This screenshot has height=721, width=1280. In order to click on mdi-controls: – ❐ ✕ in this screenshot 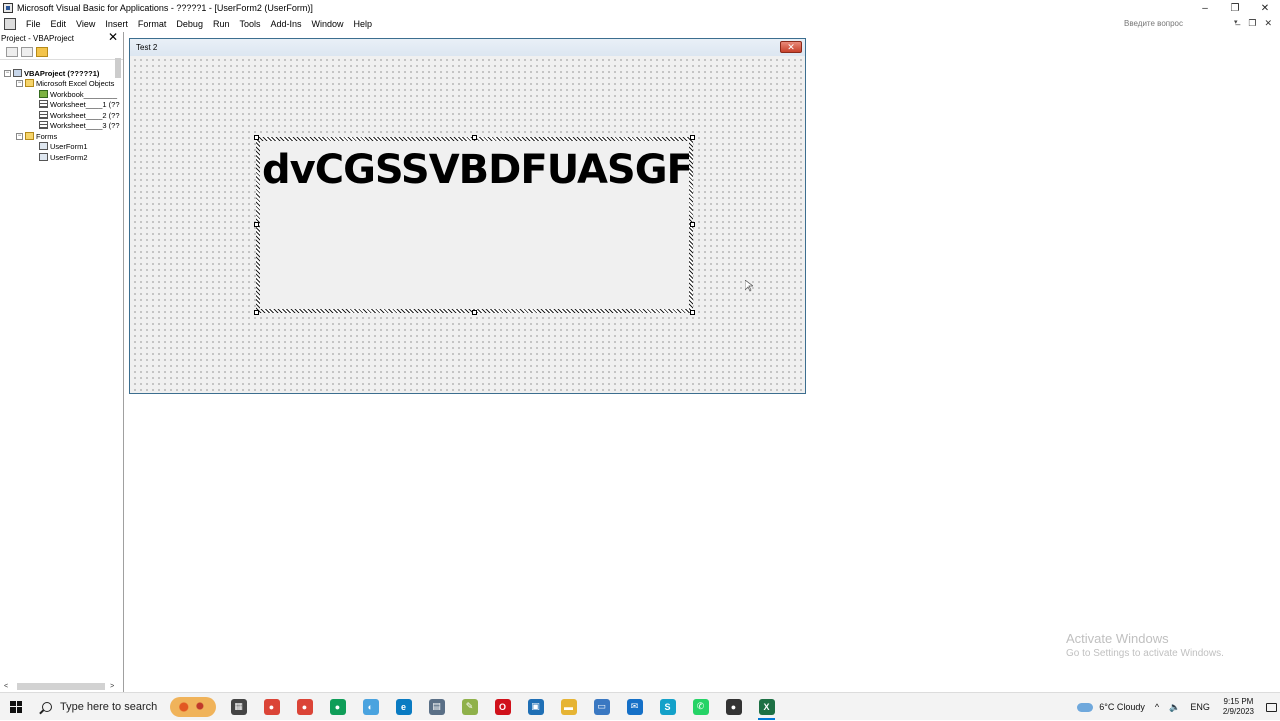, I will do `click(1253, 23)`.